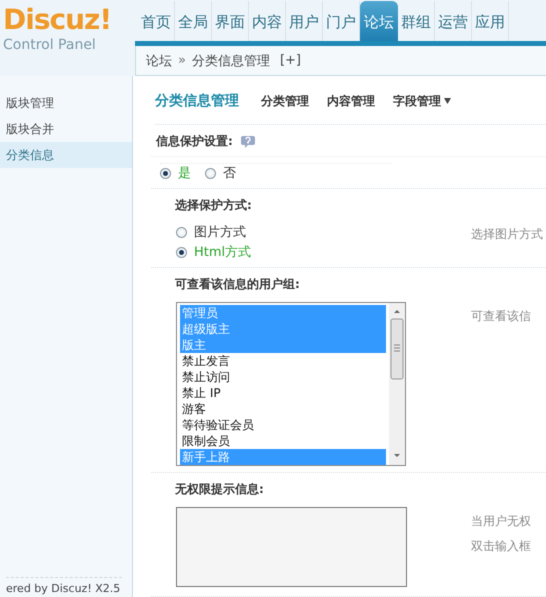 This screenshot has height=597, width=546. What do you see at coordinates (397, 384) in the screenshot?
I see `scrollbar` at bounding box center [397, 384].